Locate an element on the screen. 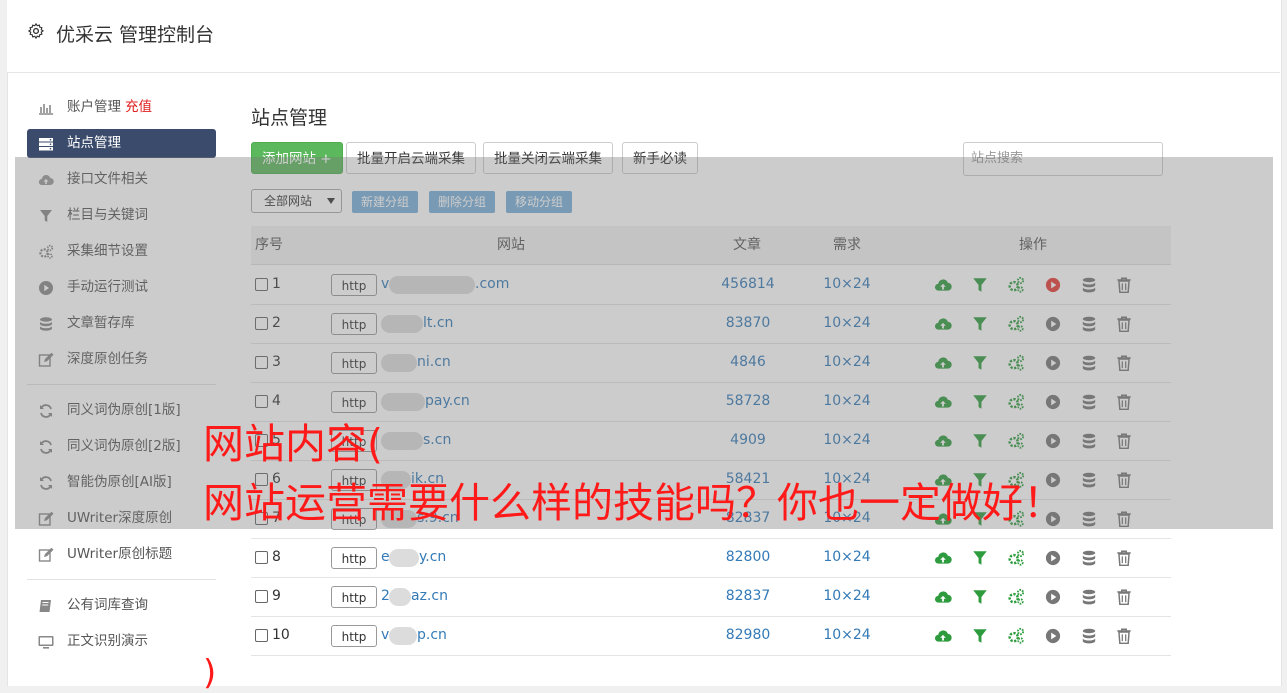  sidebar-item-account: 账户管理 充值 is located at coordinates (121, 107).